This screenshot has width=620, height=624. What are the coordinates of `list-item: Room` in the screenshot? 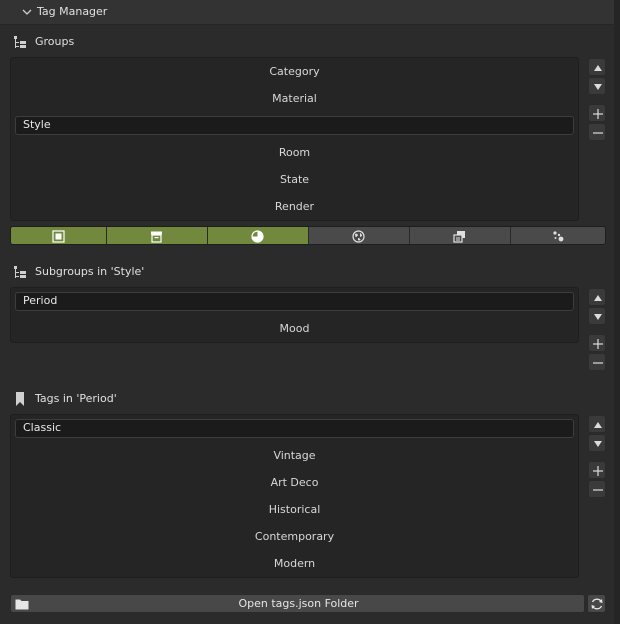 It's located at (294, 152).